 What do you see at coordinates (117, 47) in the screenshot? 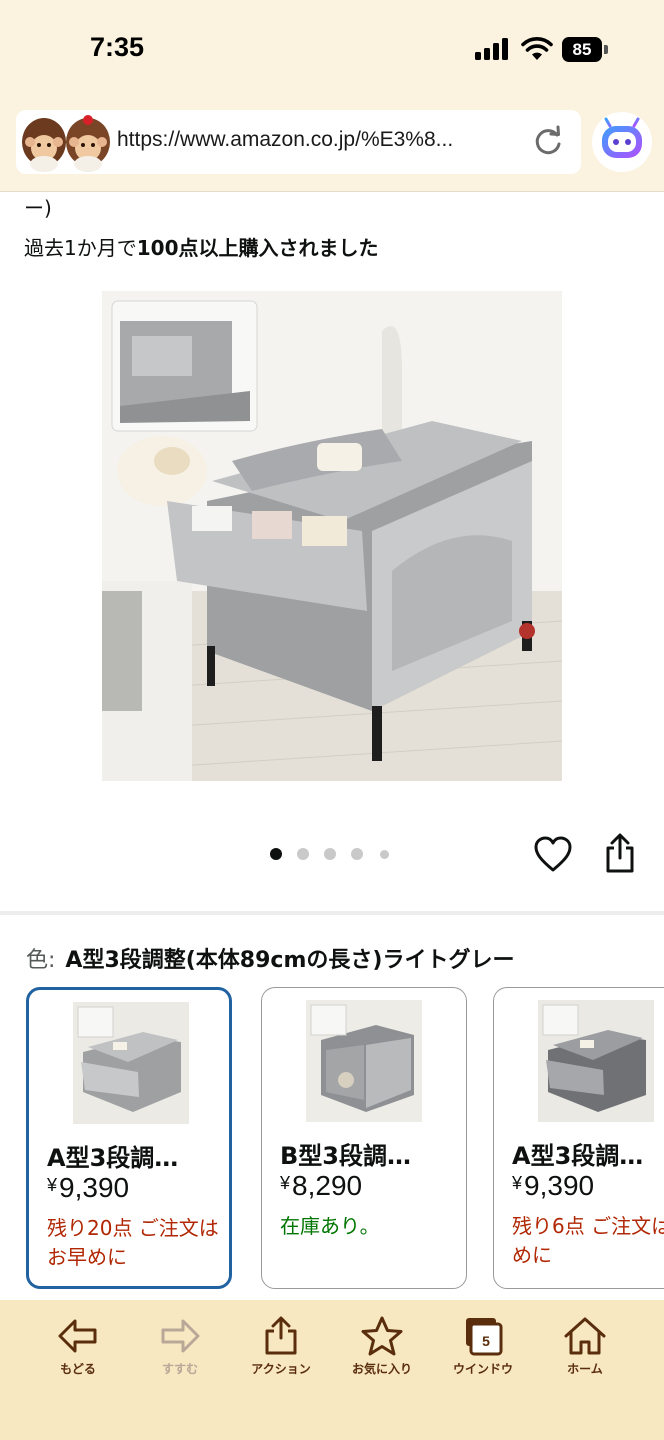
I see `status-time: 7:35` at bounding box center [117, 47].